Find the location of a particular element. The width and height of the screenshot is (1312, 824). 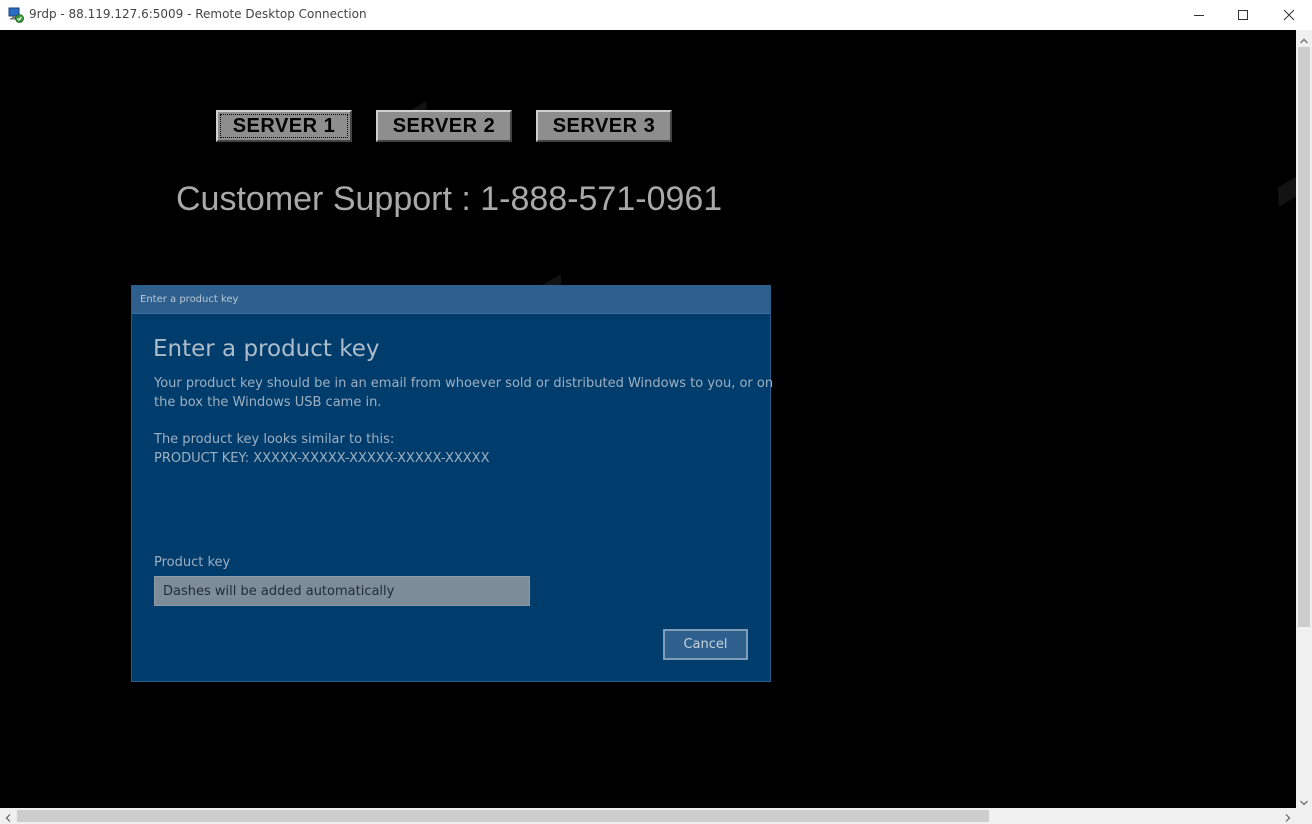

remote-desktop-icon is located at coordinates (16, 15).